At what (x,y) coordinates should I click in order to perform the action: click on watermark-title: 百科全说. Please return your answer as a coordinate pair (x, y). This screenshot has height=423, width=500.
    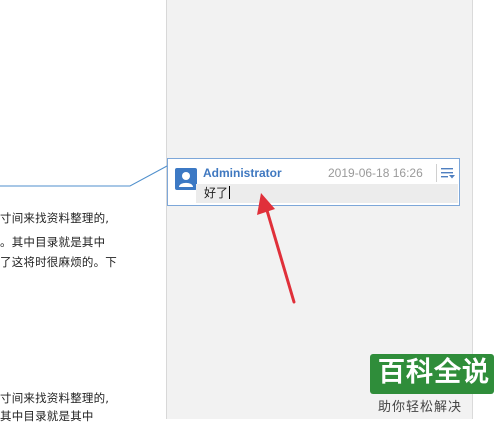
    Looking at the image, I should click on (434, 372).